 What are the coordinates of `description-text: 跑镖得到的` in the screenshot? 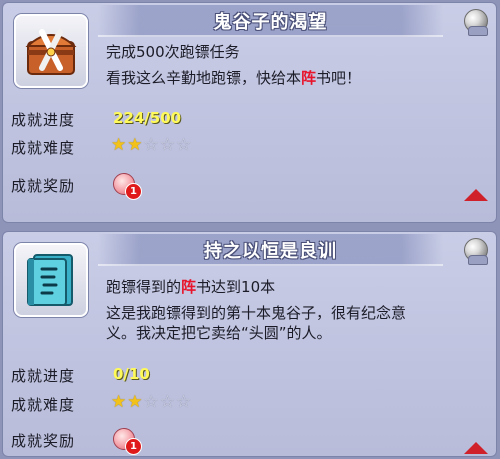 It's located at (144, 287).